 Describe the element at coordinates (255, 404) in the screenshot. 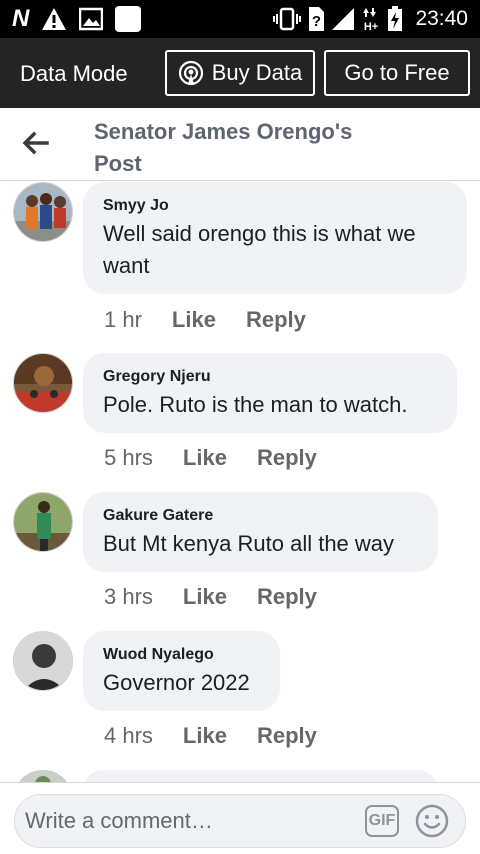

I see `comment-text: Pole. Ruto is the man to watch.` at that location.